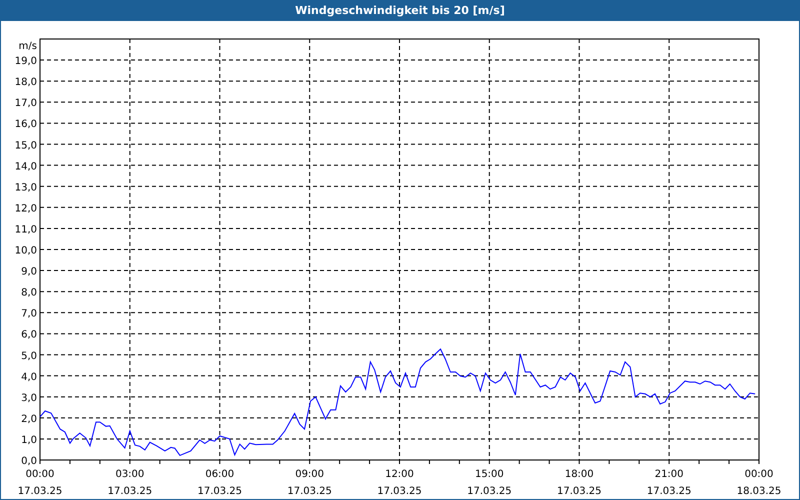 Image resolution: width=800 pixels, height=500 pixels. What do you see at coordinates (25, 230) in the screenshot?
I see `y-tick-label: 11,0` at bounding box center [25, 230].